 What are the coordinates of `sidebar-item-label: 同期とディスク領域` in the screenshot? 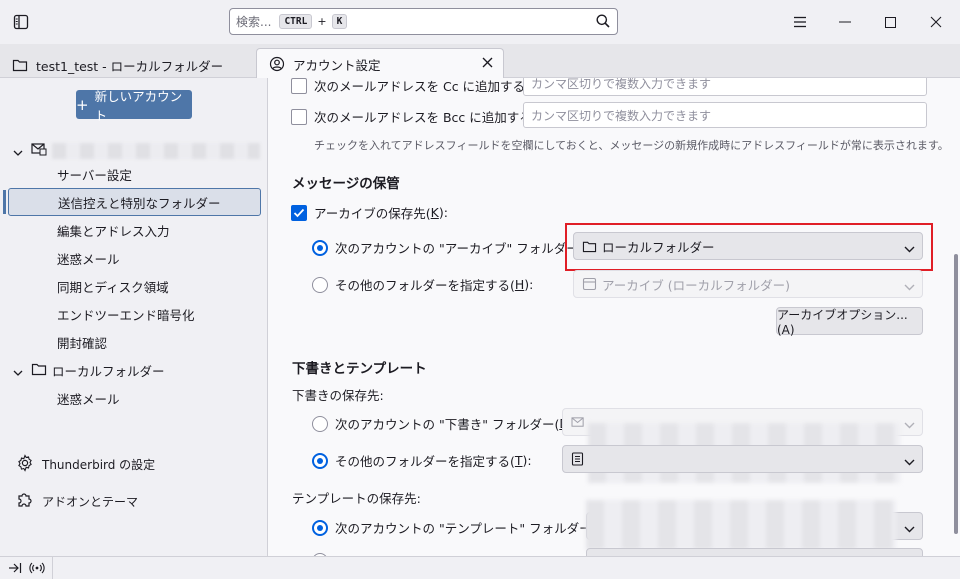 It's located at (113, 287).